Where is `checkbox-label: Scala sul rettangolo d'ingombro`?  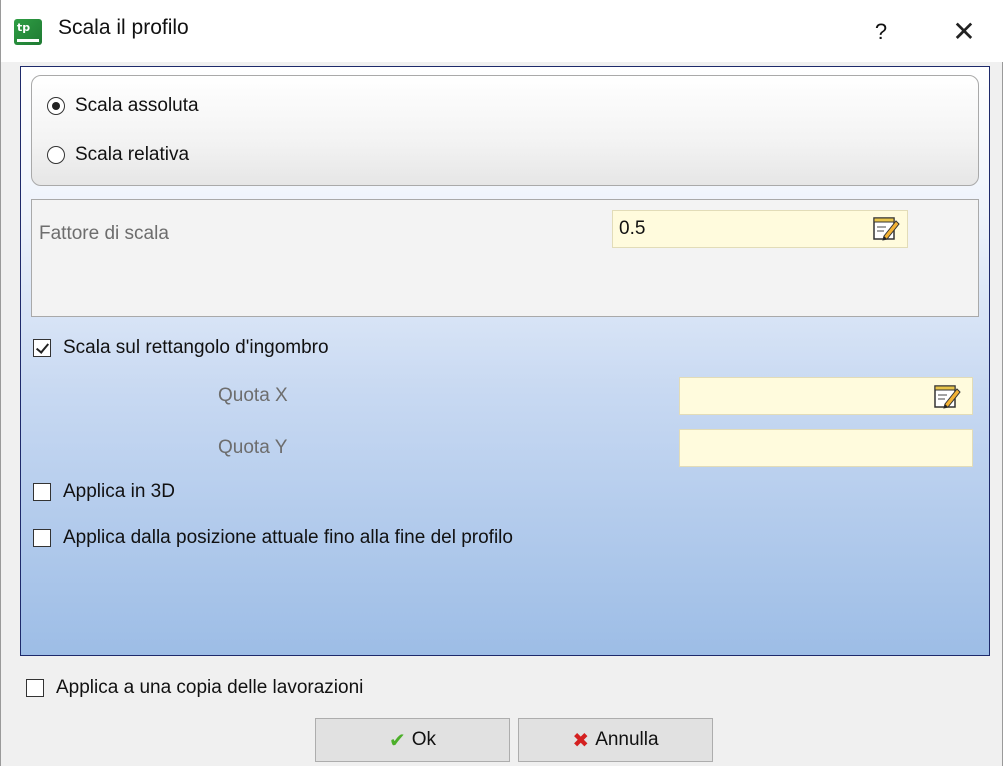 checkbox-label: Scala sul rettangolo d'ingombro is located at coordinates (196, 347).